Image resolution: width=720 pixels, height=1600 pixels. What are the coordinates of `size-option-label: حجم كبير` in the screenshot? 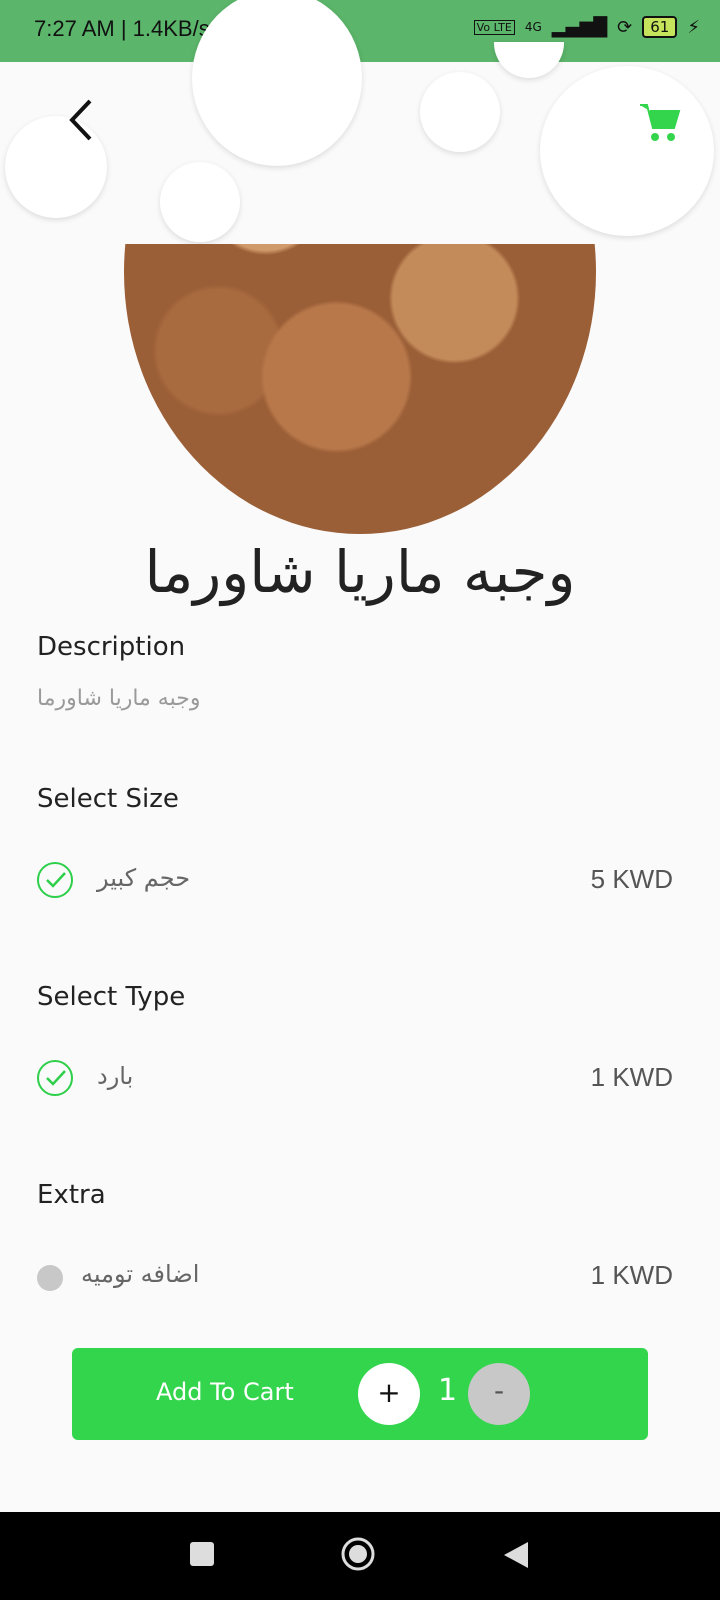 It's located at (144, 878).